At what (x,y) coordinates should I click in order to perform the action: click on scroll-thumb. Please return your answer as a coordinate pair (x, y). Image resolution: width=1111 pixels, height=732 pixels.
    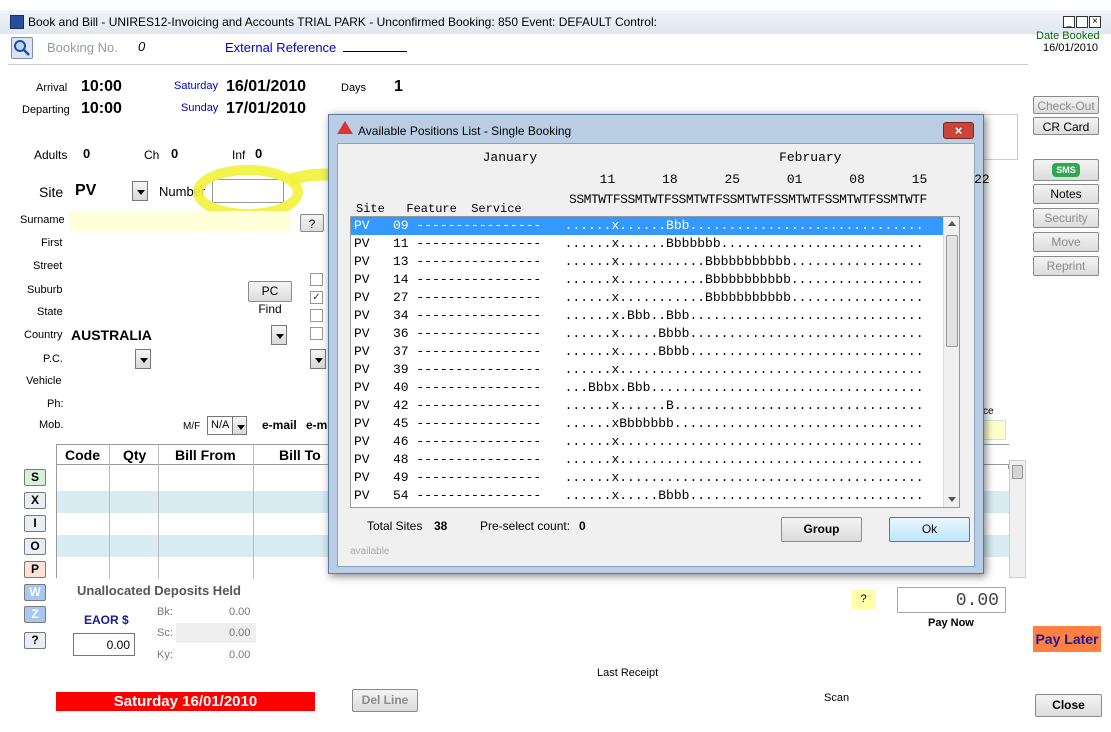
    Looking at the image, I should click on (1017, 472).